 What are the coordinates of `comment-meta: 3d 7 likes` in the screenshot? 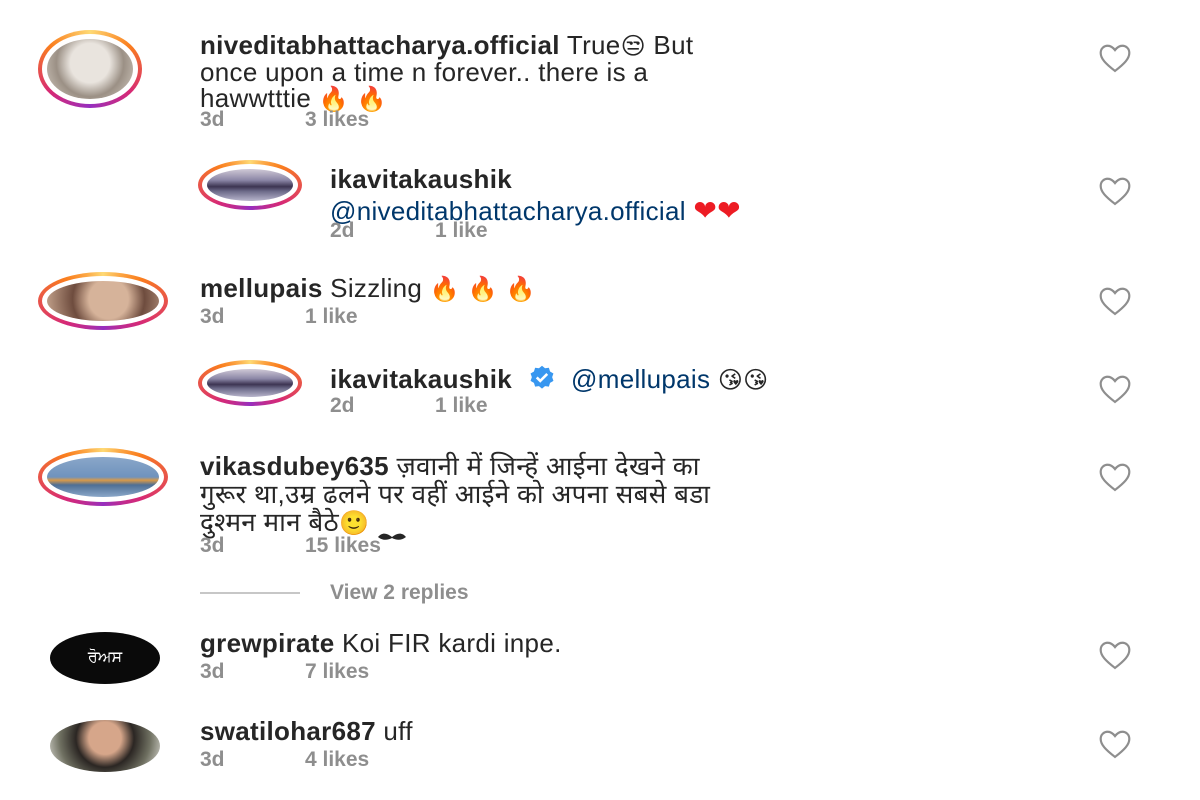 It's located at (284, 672).